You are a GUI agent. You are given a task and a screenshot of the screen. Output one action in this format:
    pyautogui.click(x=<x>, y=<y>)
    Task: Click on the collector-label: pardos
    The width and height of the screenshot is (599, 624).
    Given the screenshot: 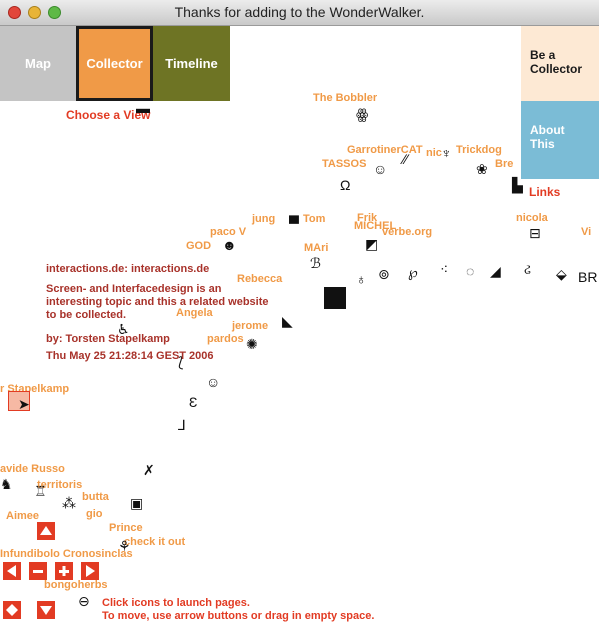 What is the action you would take?
    pyautogui.click(x=225, y=339)
    